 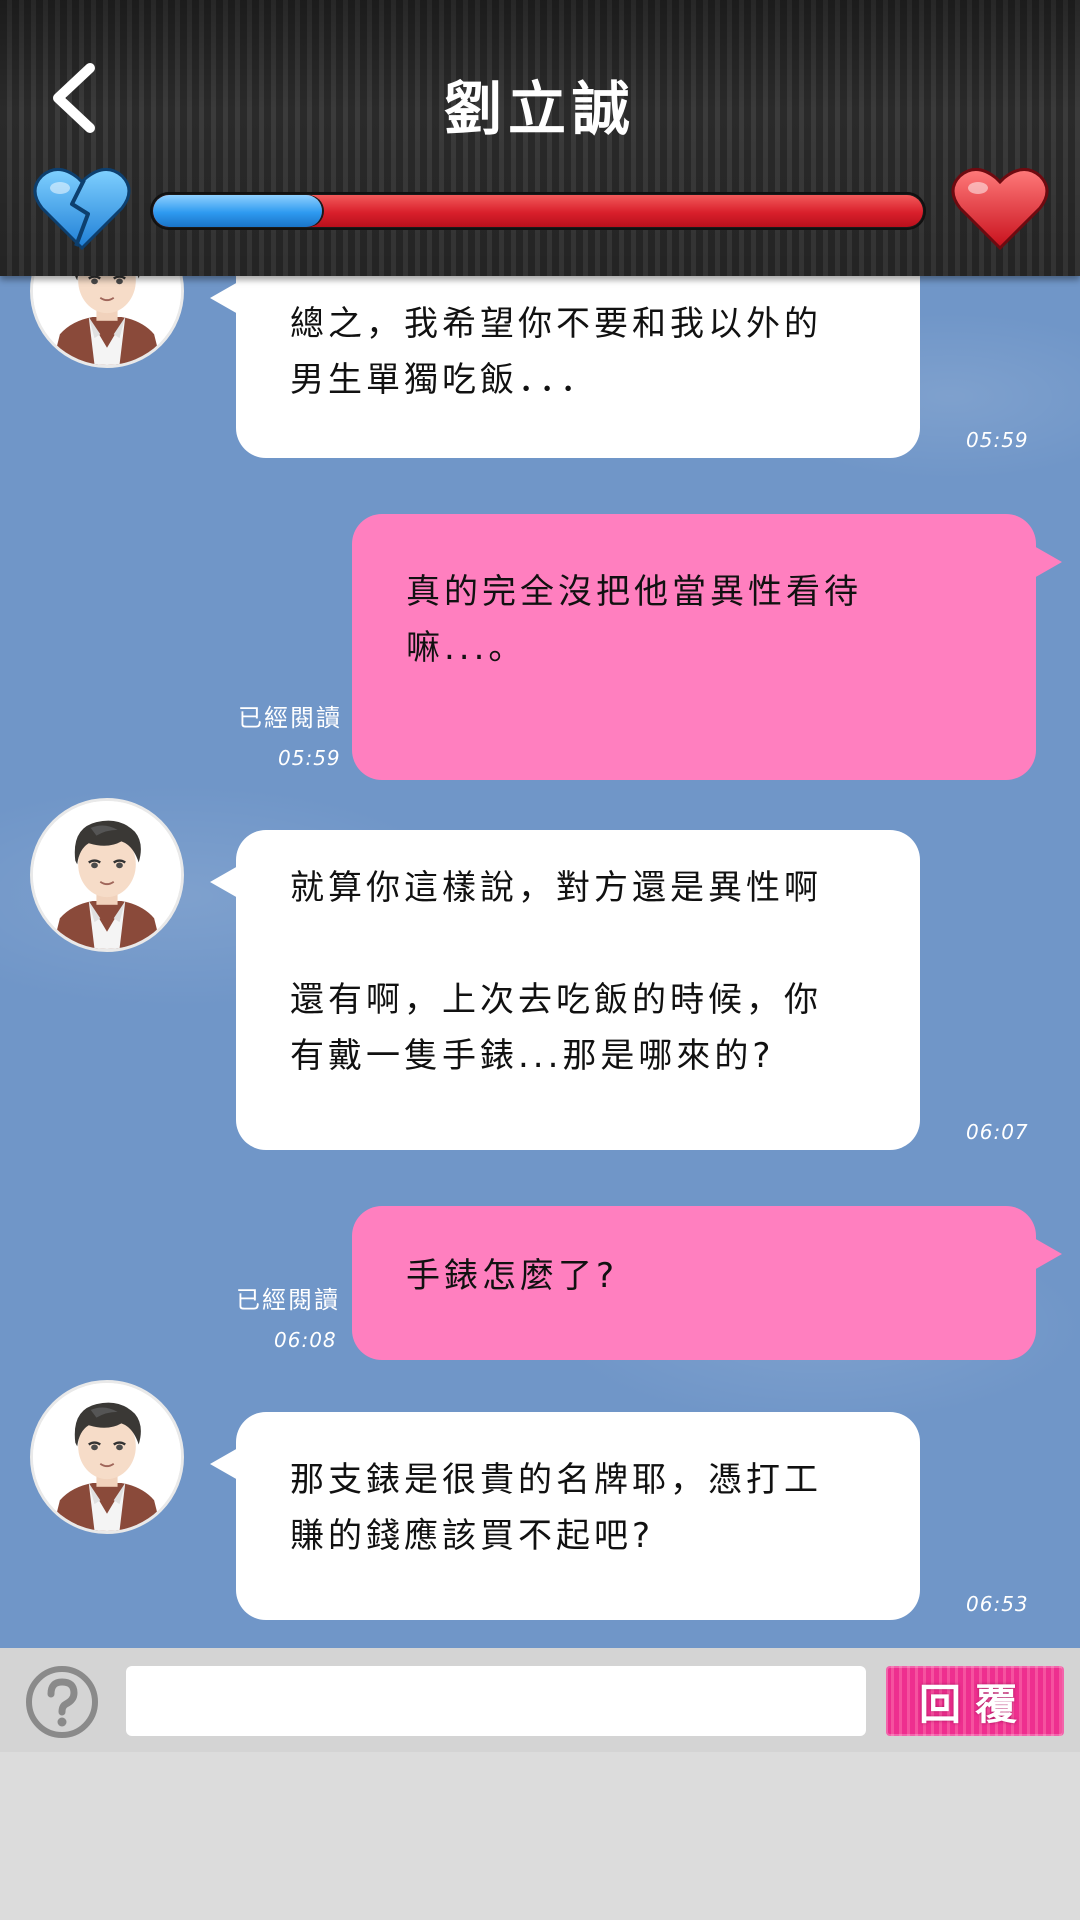 I want to click on reply-button: 回覆, so click(x=975, y=1701).